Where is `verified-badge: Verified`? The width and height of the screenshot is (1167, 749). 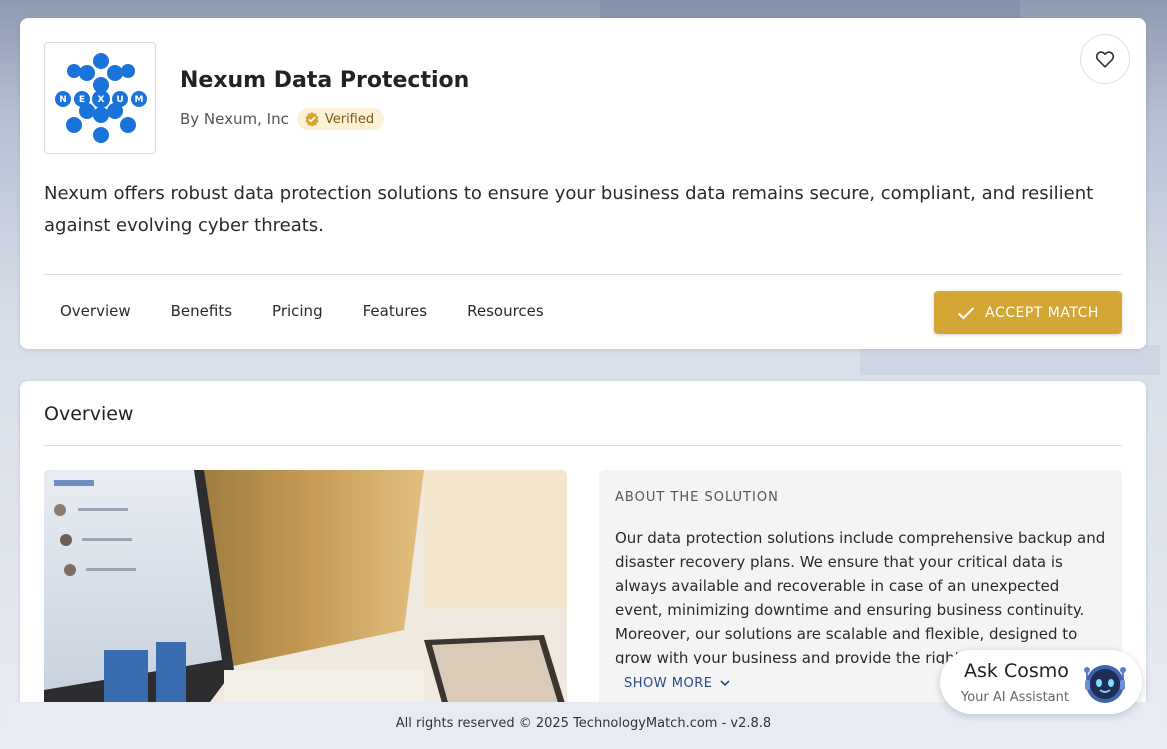 verified-badge: Verified is located at coordinates (340, 119).